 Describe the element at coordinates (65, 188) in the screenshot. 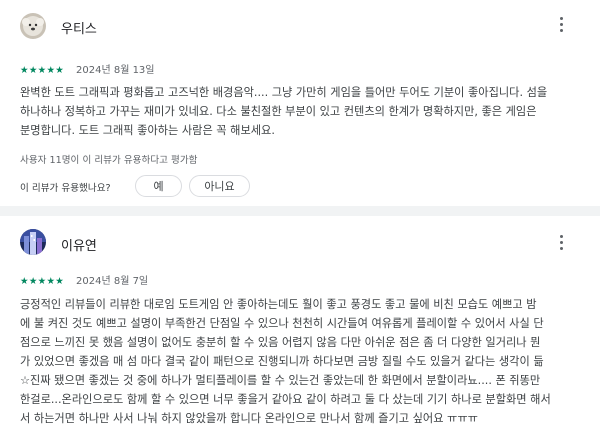

I see `helpful-question: 이 리뷰가 유용했나요?` at that location.